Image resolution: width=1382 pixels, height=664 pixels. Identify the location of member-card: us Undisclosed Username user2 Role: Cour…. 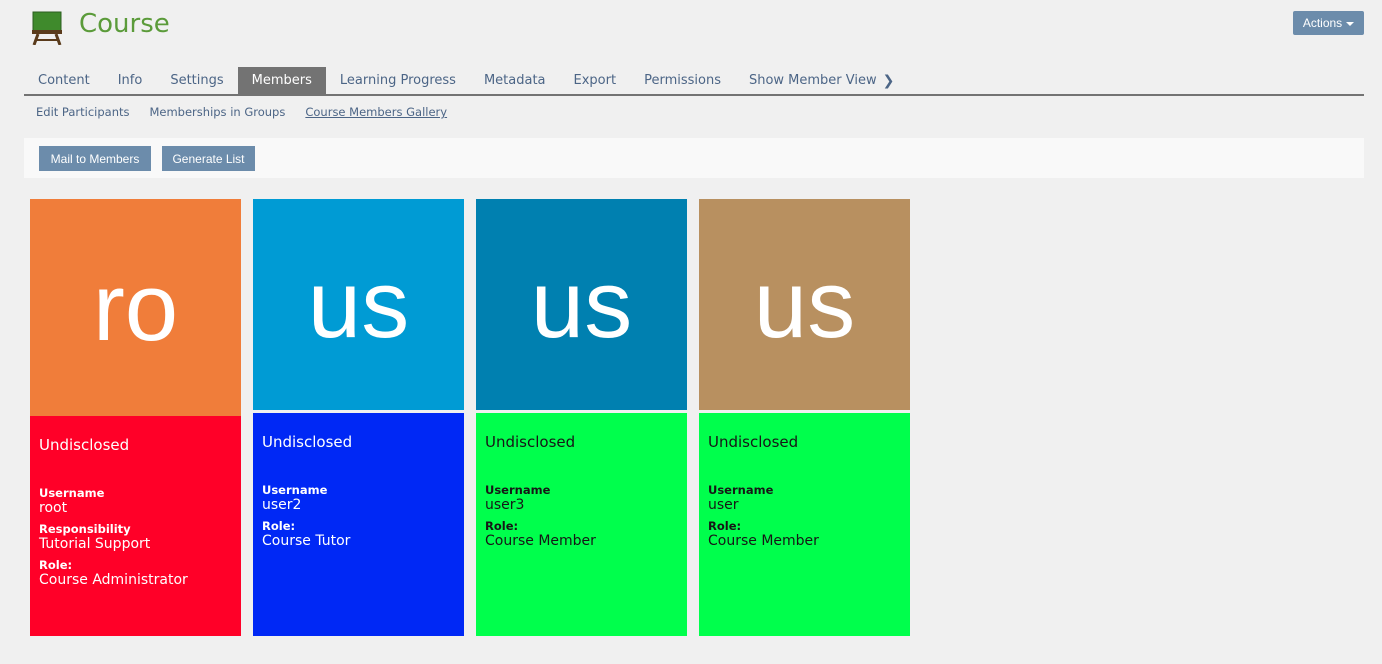
(358, 417).